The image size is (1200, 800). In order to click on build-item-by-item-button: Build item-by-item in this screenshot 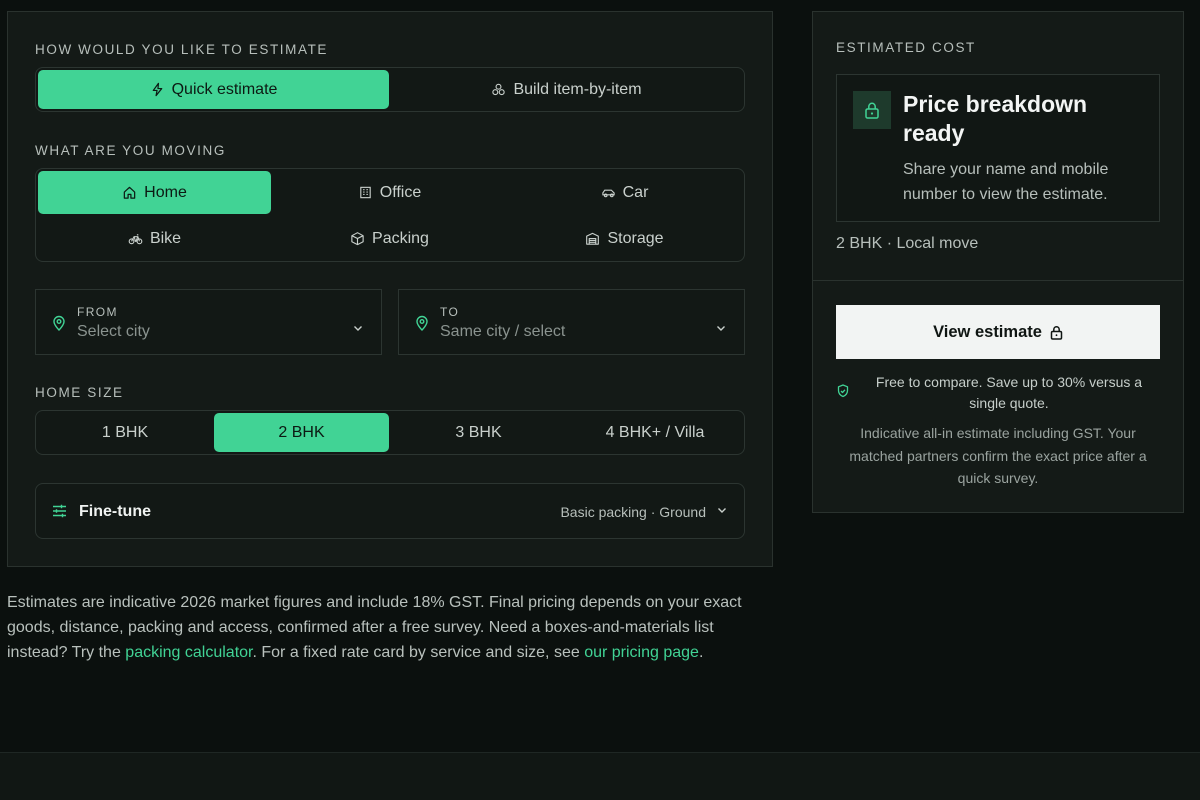, I will do `click(566, 89)`.